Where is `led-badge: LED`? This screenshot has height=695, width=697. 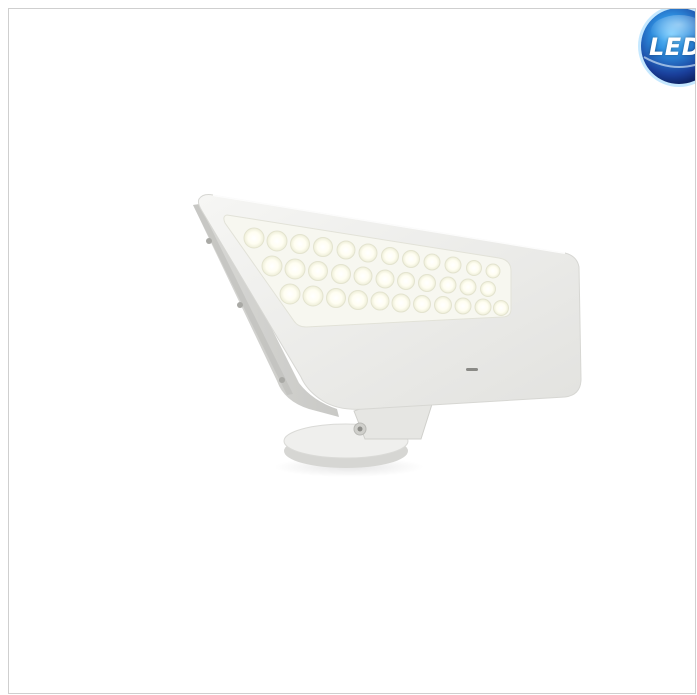 led-badge: LED is located at coordinates (664, 50).